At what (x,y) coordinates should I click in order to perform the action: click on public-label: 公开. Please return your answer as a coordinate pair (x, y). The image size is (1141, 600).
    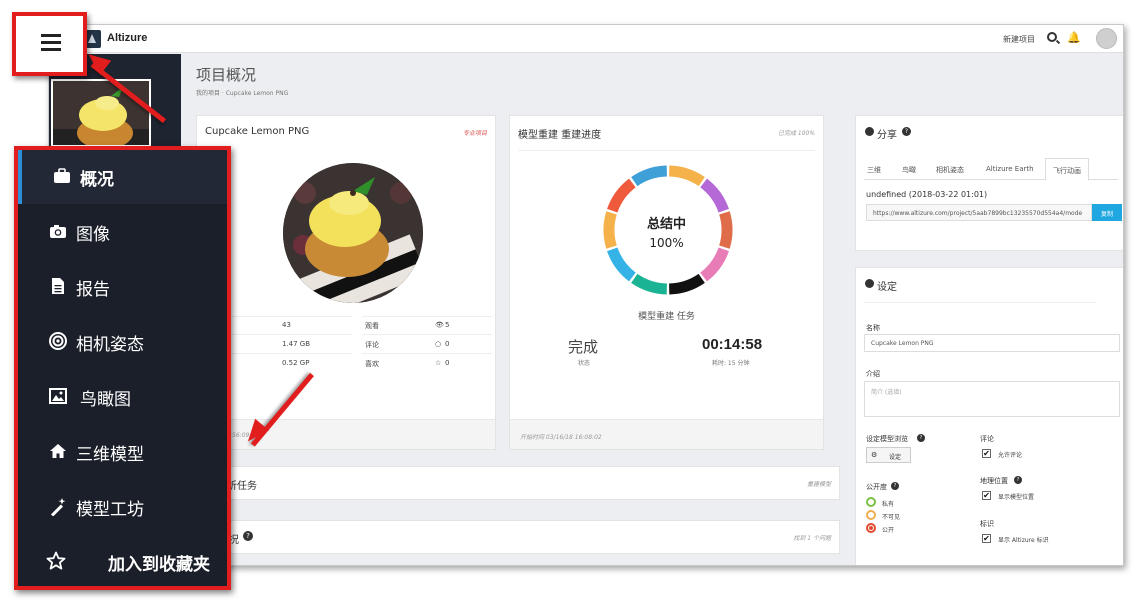
    Looking at the image, I should click on (888, 530).